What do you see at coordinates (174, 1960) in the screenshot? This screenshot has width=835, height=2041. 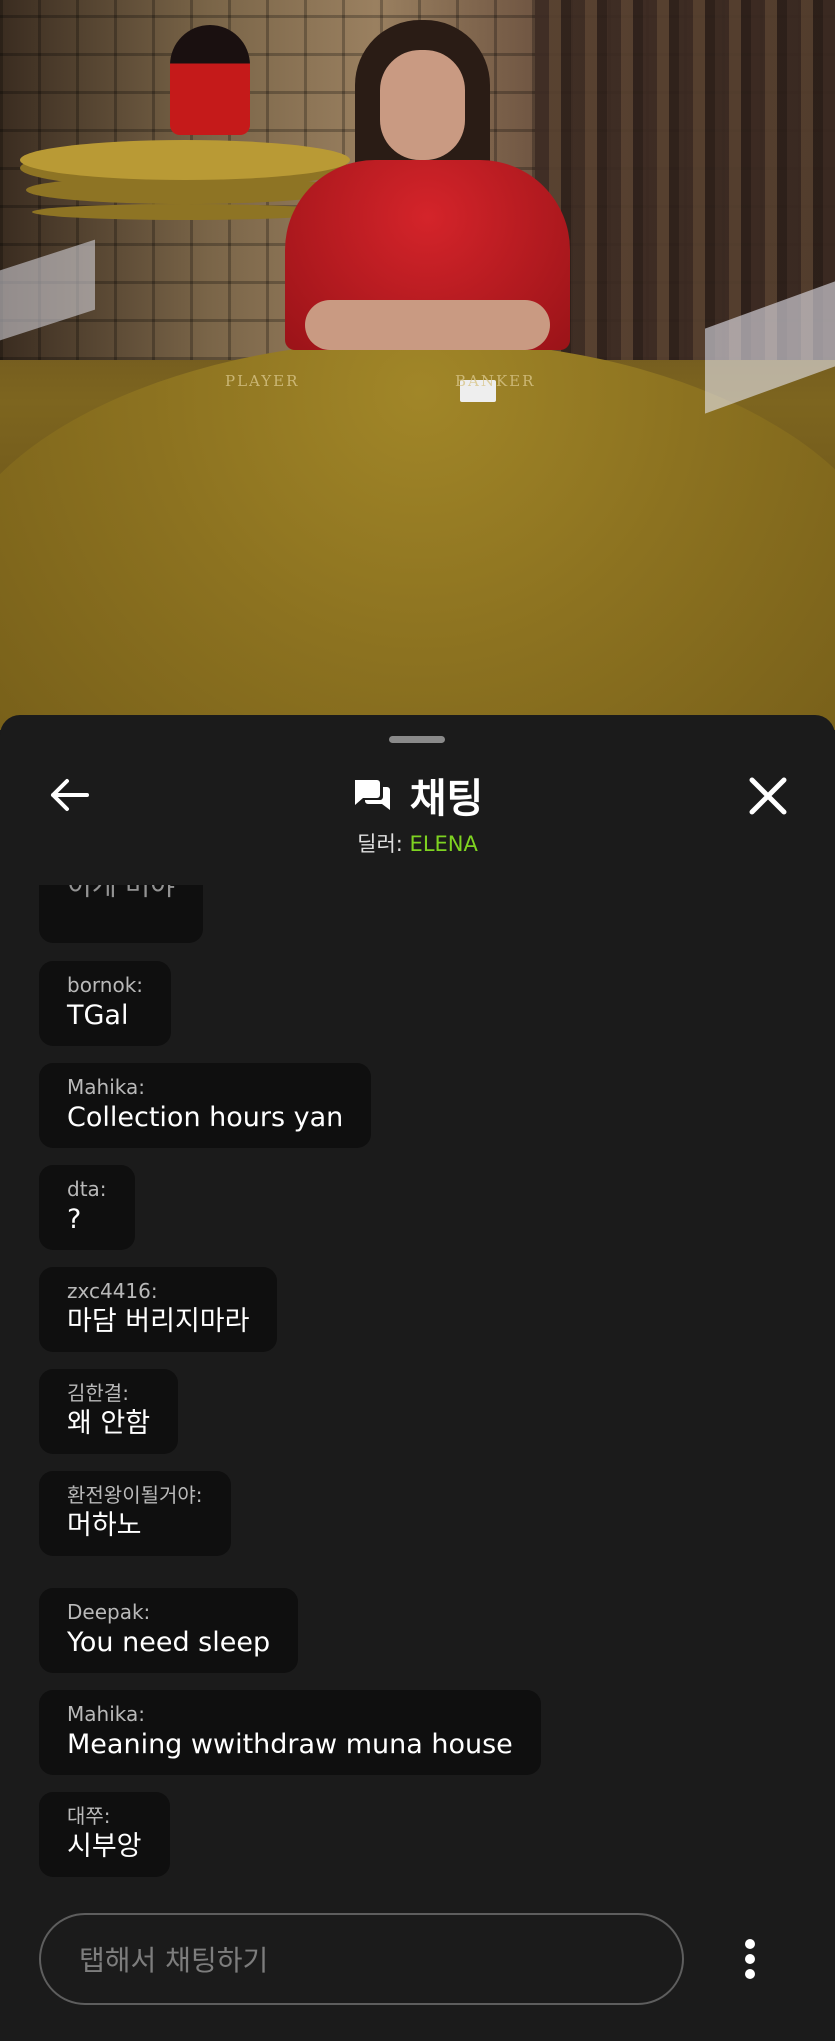 I see `chat-input-placeholder: 탭해서 채팅하기` at bounding box center [174, 1960].